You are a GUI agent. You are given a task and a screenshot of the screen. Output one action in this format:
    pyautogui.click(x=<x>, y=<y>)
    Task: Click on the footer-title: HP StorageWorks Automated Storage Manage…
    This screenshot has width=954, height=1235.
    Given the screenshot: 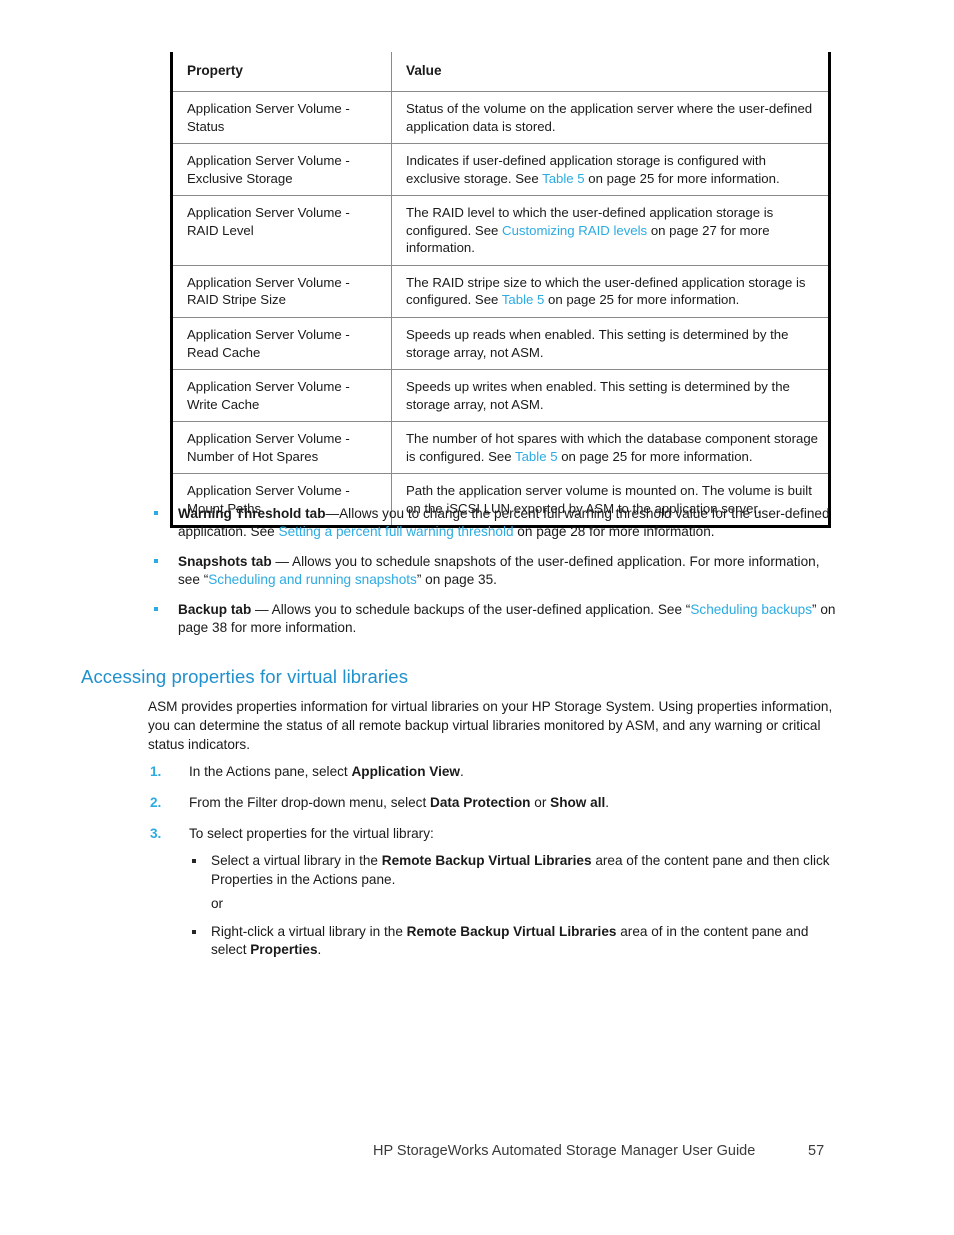 What is the action you would take?
    pyautogui.click(x=564, y=1151)
    